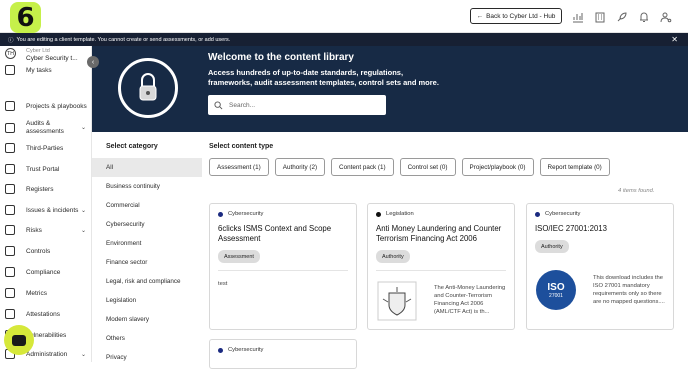 The width and height of the screenshot is (688, 369). I want to click on category-item: Environment, so click(147, 243).